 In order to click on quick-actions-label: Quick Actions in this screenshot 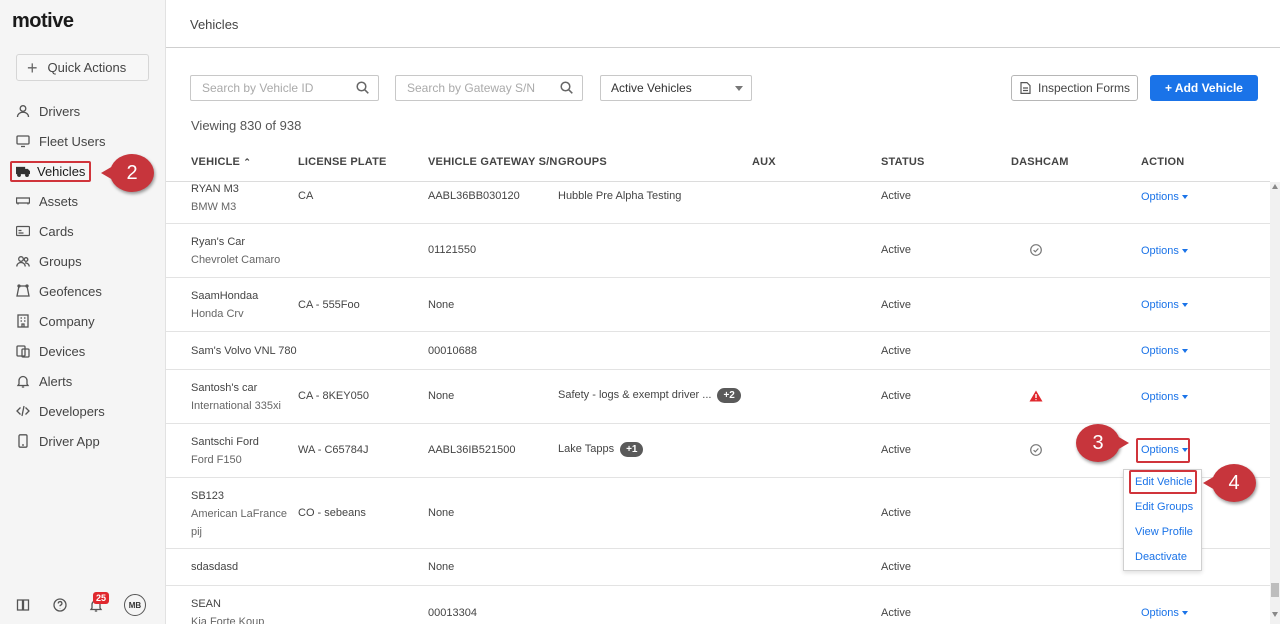, I will do `click(87, 67)`.